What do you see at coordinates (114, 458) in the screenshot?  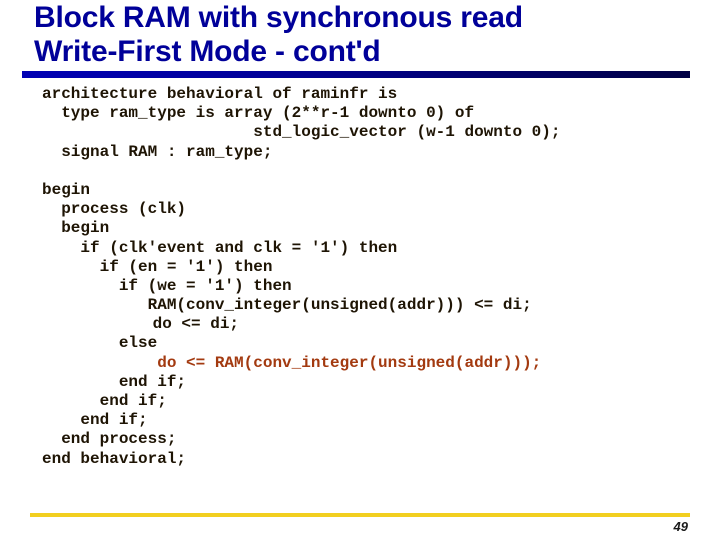 I see `code-line: end behavioral;` at bounding box center [114, 458].